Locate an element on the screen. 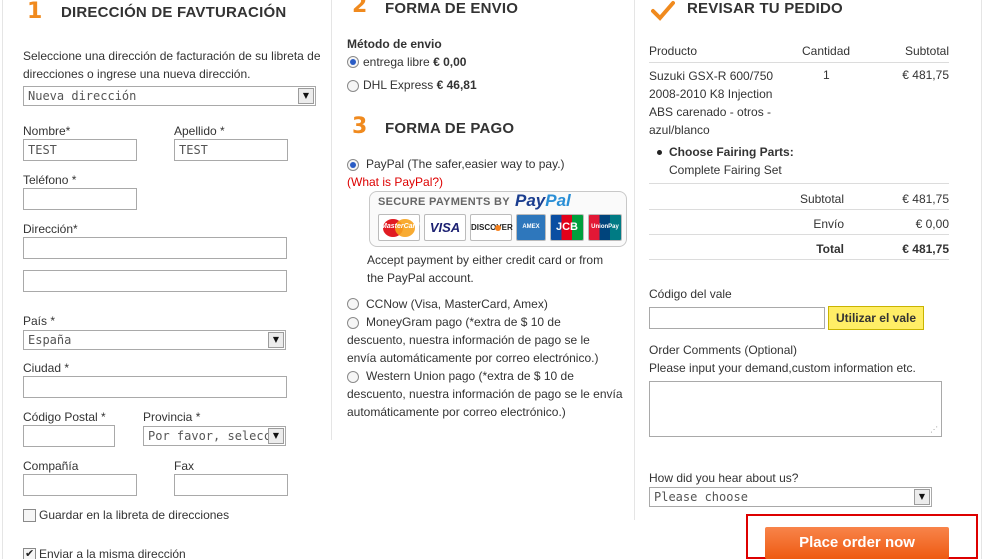  item-qty: 1 is located at coordinates (826, 75).